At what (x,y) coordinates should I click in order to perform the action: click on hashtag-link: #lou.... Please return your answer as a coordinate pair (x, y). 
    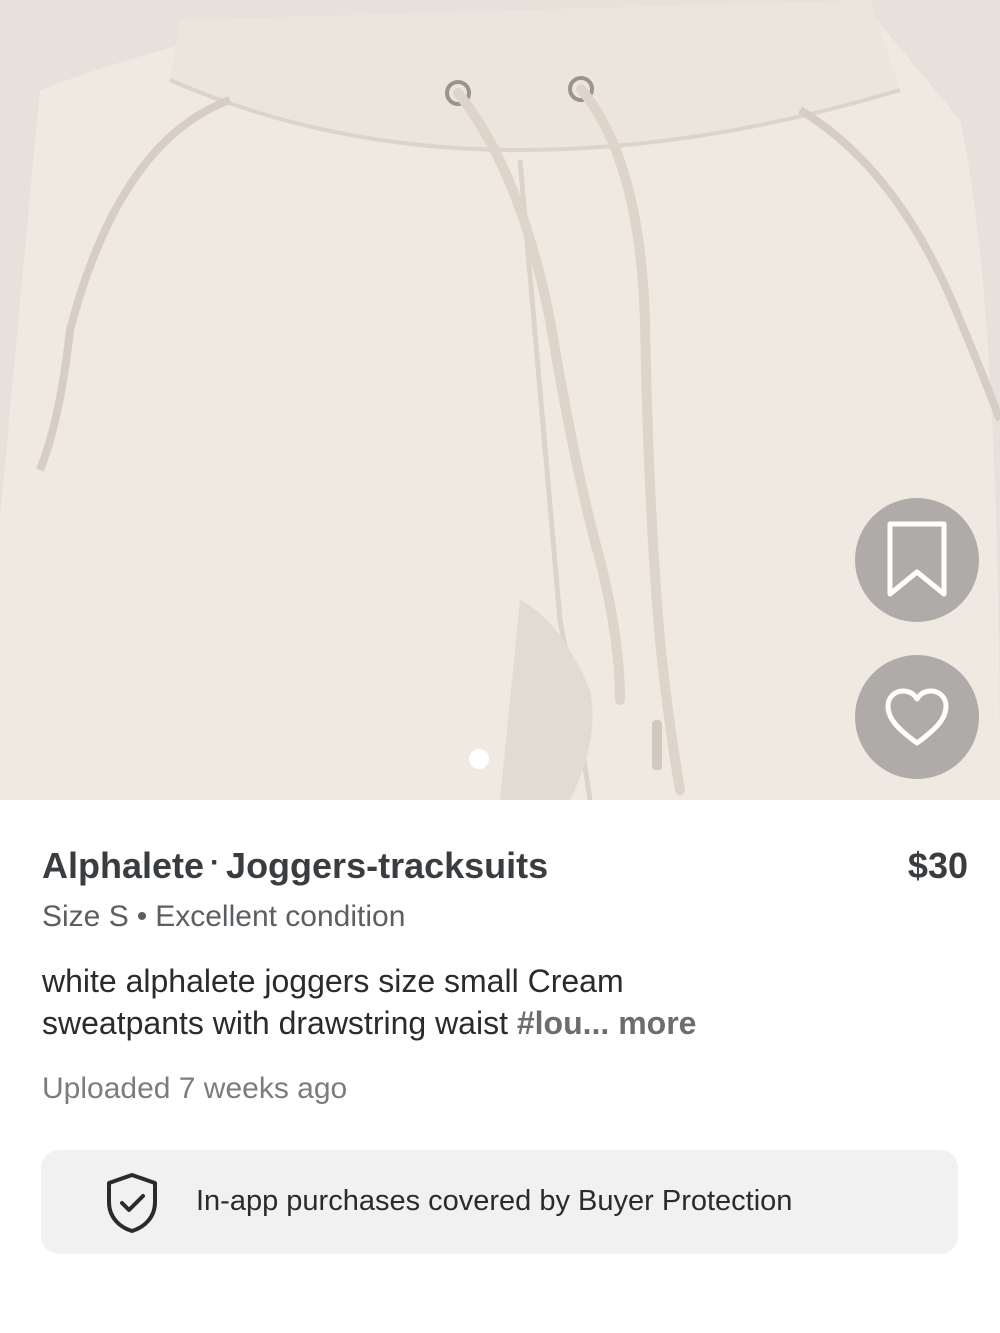
    Looking at the image, I should click on (563, 1023).